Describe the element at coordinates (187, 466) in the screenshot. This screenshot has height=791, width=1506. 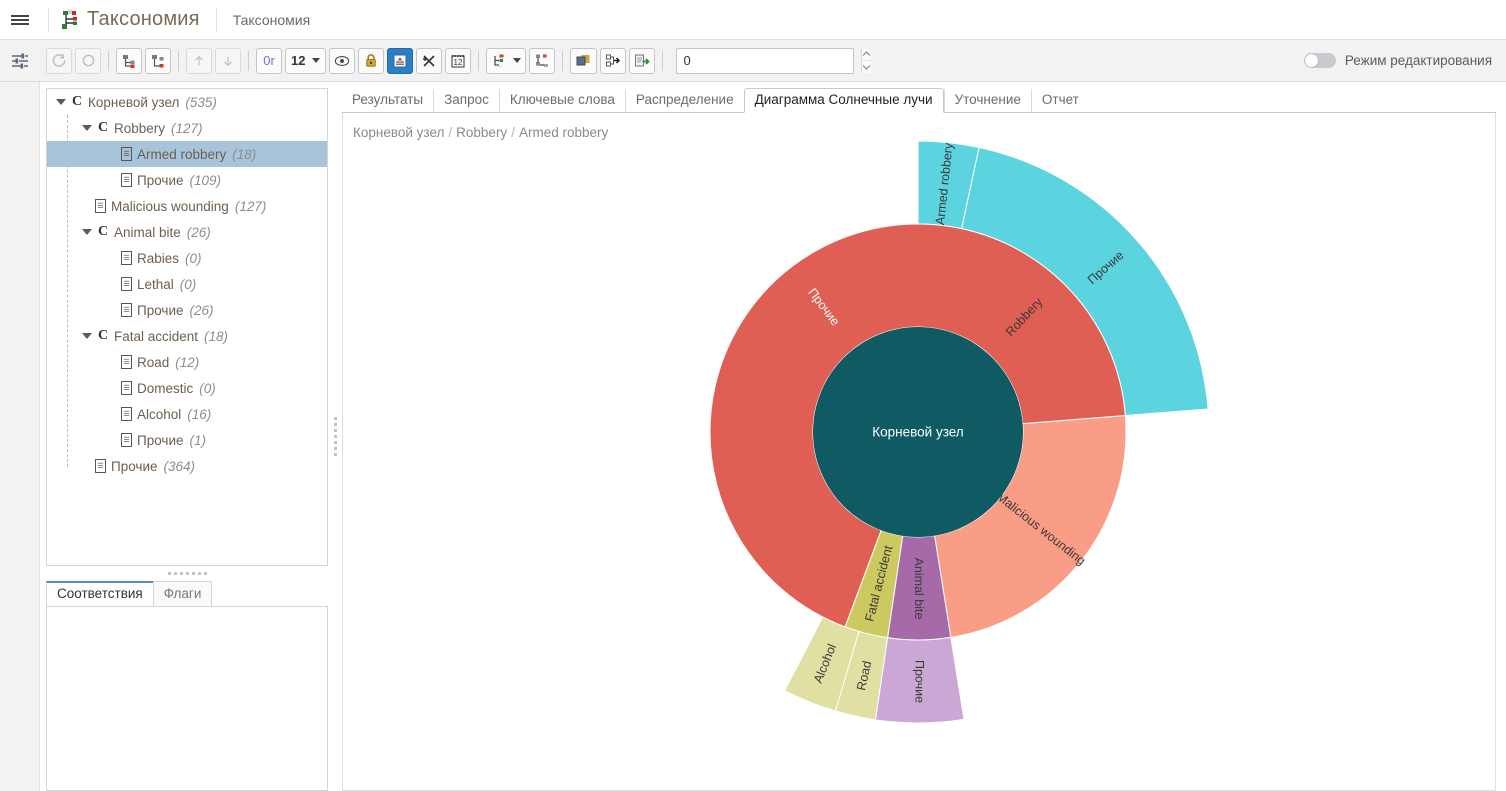
I see `tree-node-14: ☰ Прочие (364)` at that location.